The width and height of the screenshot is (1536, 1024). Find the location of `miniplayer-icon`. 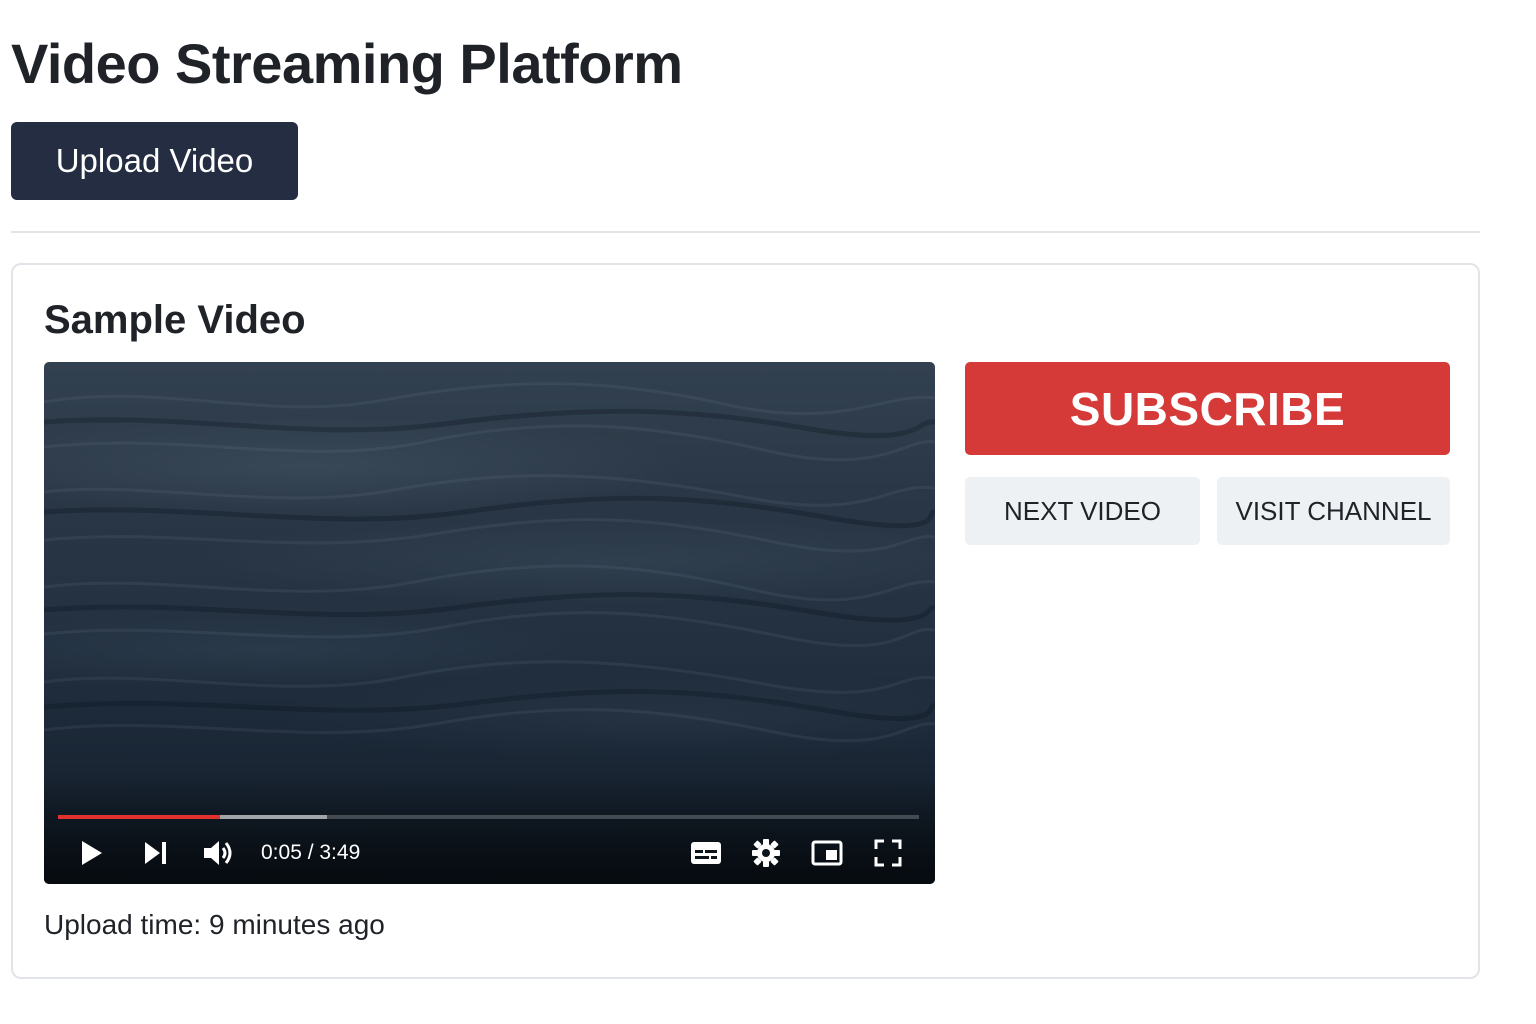

miniplayer-icon is located at coordinates (827, 853).